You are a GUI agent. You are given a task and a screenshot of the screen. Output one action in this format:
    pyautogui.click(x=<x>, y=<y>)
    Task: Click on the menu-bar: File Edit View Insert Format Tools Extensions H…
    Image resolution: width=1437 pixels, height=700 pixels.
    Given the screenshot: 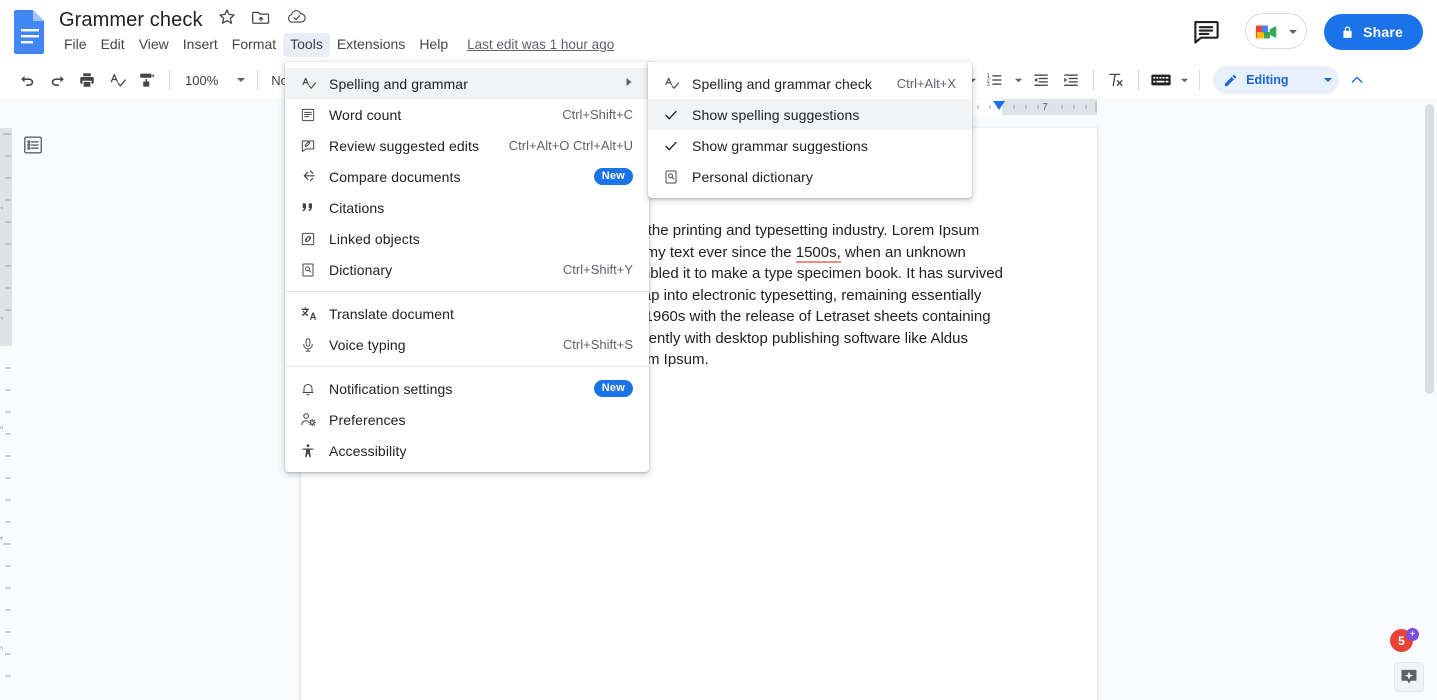 What is the action you would take?
    pyautogui.click(x=335, y=45)
    